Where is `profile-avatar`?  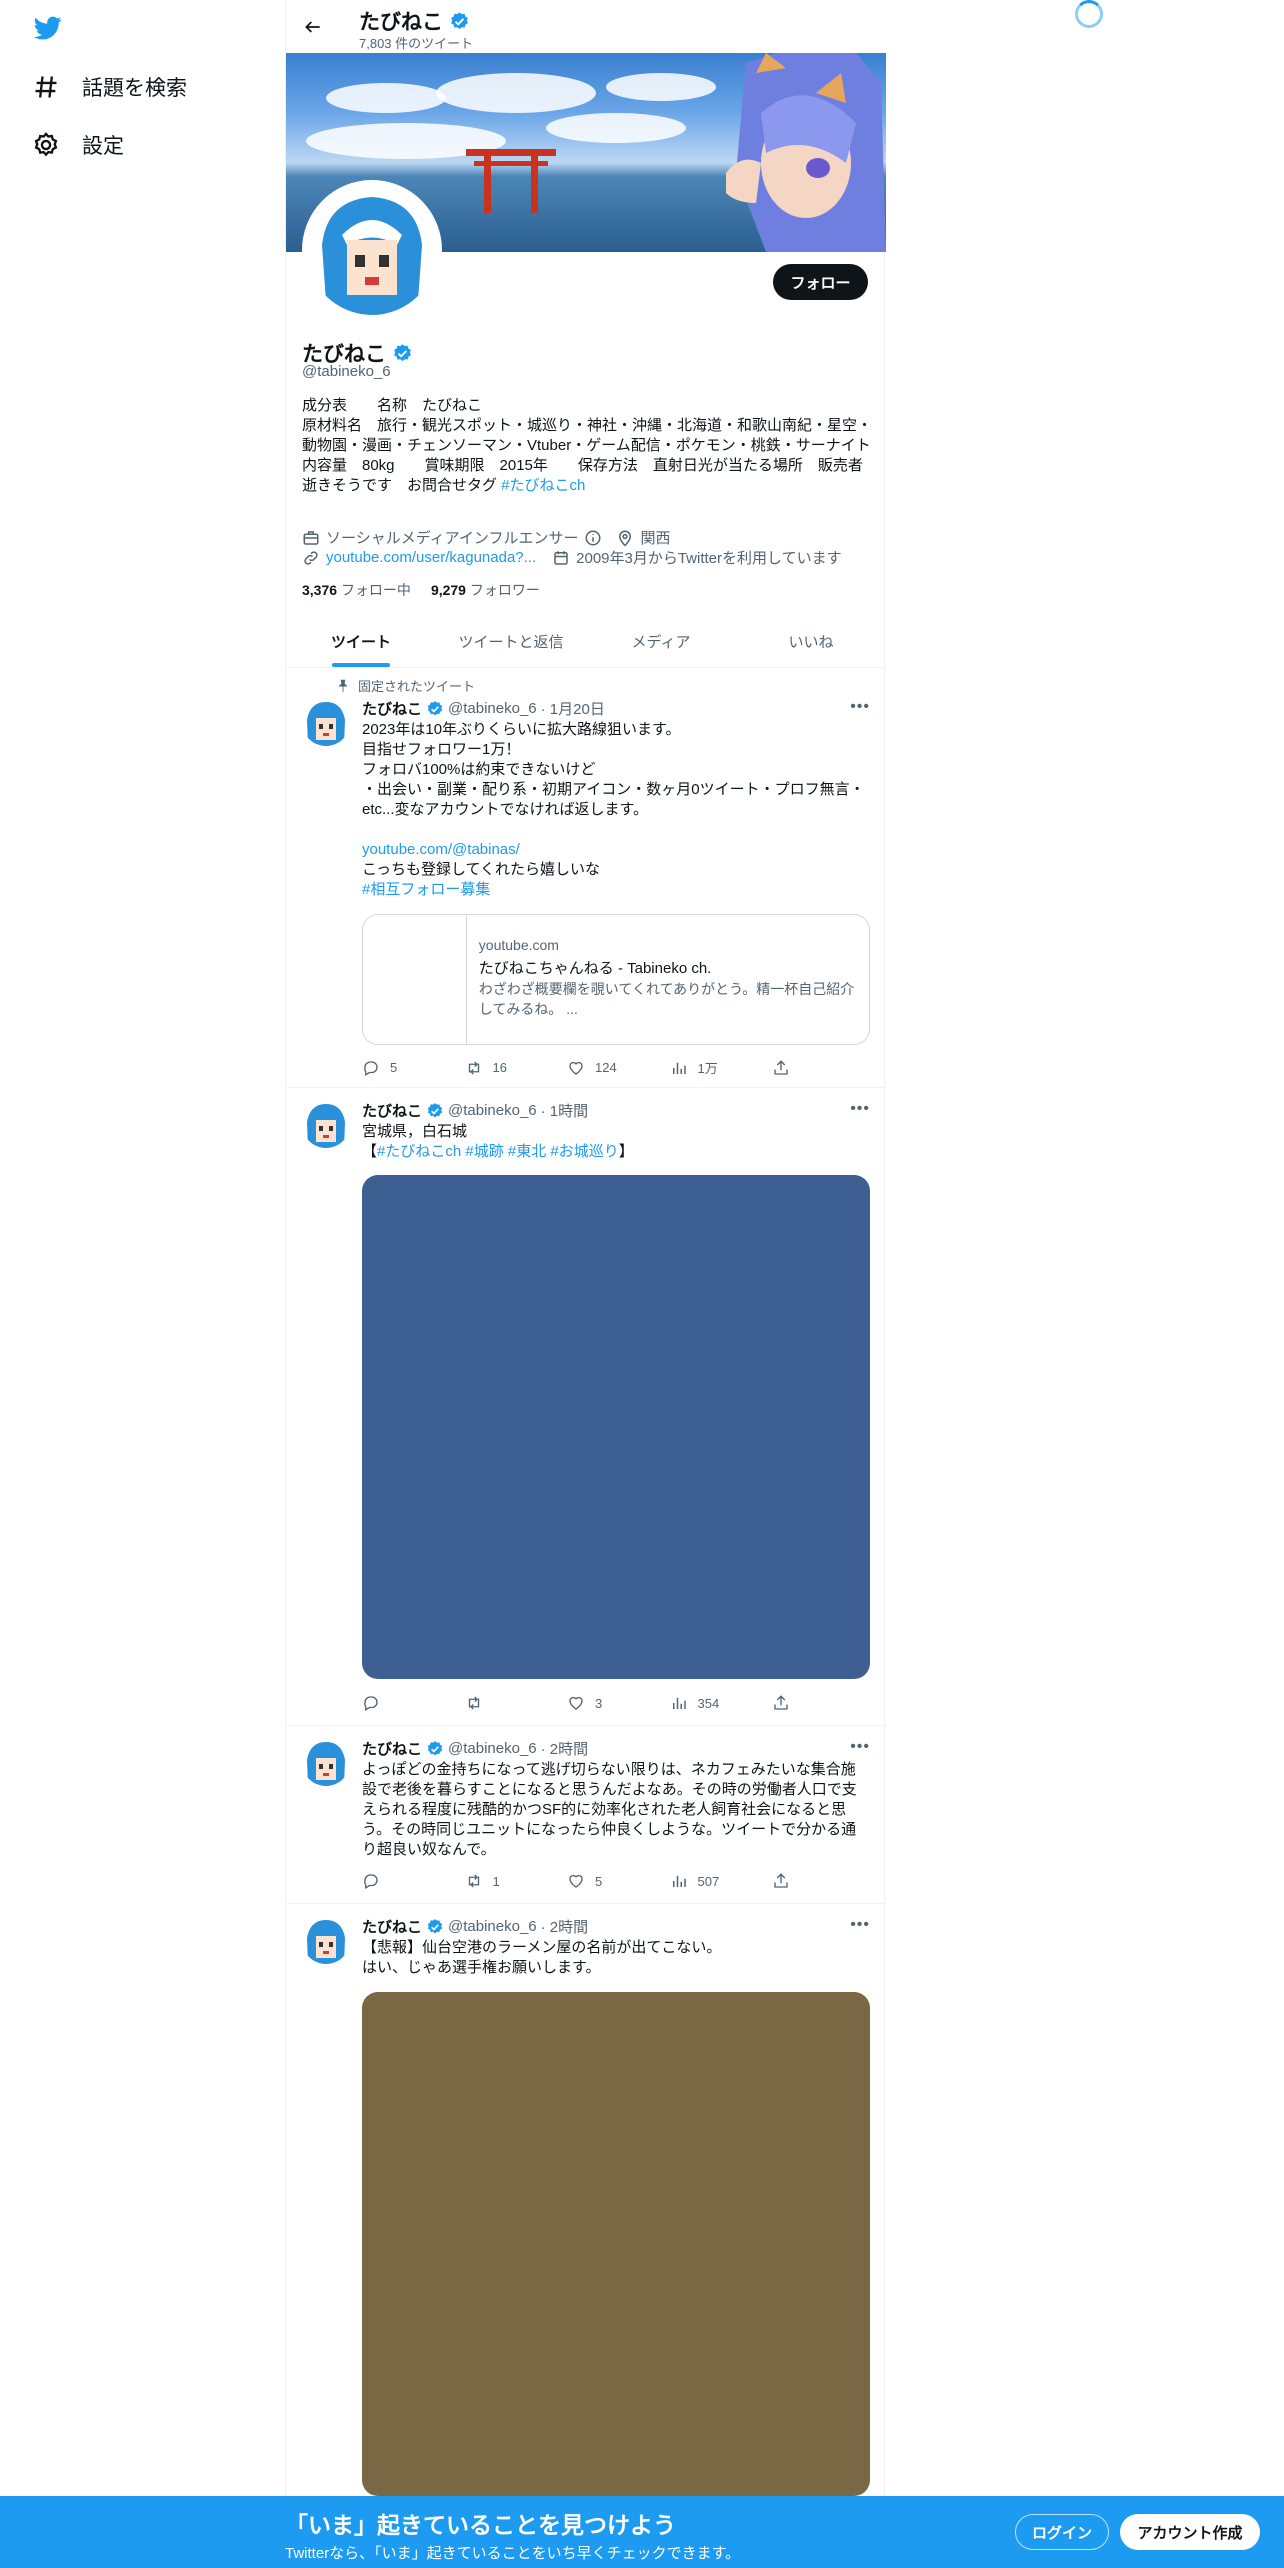 profile-avatar is located at coordinates (372, 250).